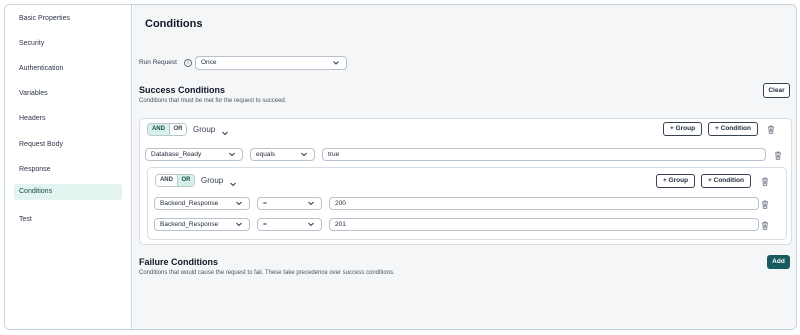 Image resolution: width=800 pixels, height=335 pixels. I want to click on value-input: true, so click(544, 154).